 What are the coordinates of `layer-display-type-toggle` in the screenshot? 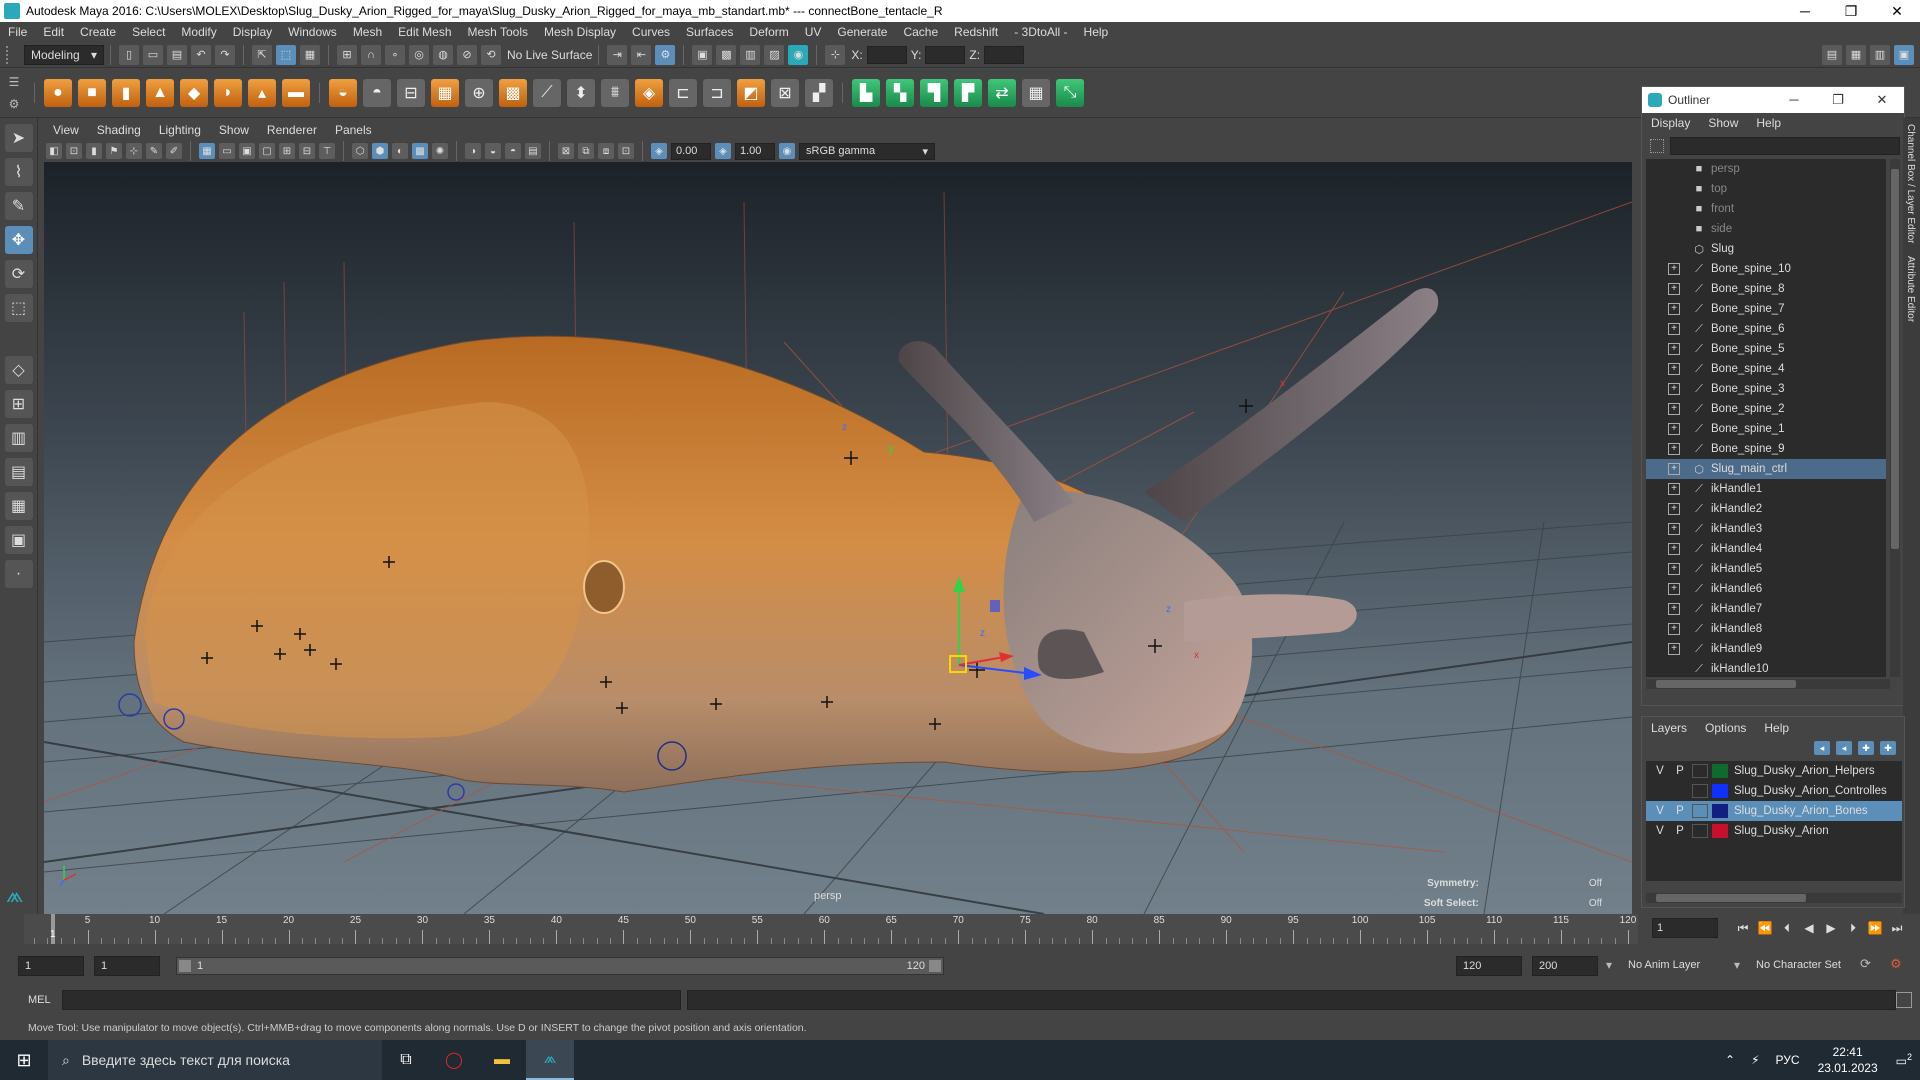 It's located at (1700, 811).